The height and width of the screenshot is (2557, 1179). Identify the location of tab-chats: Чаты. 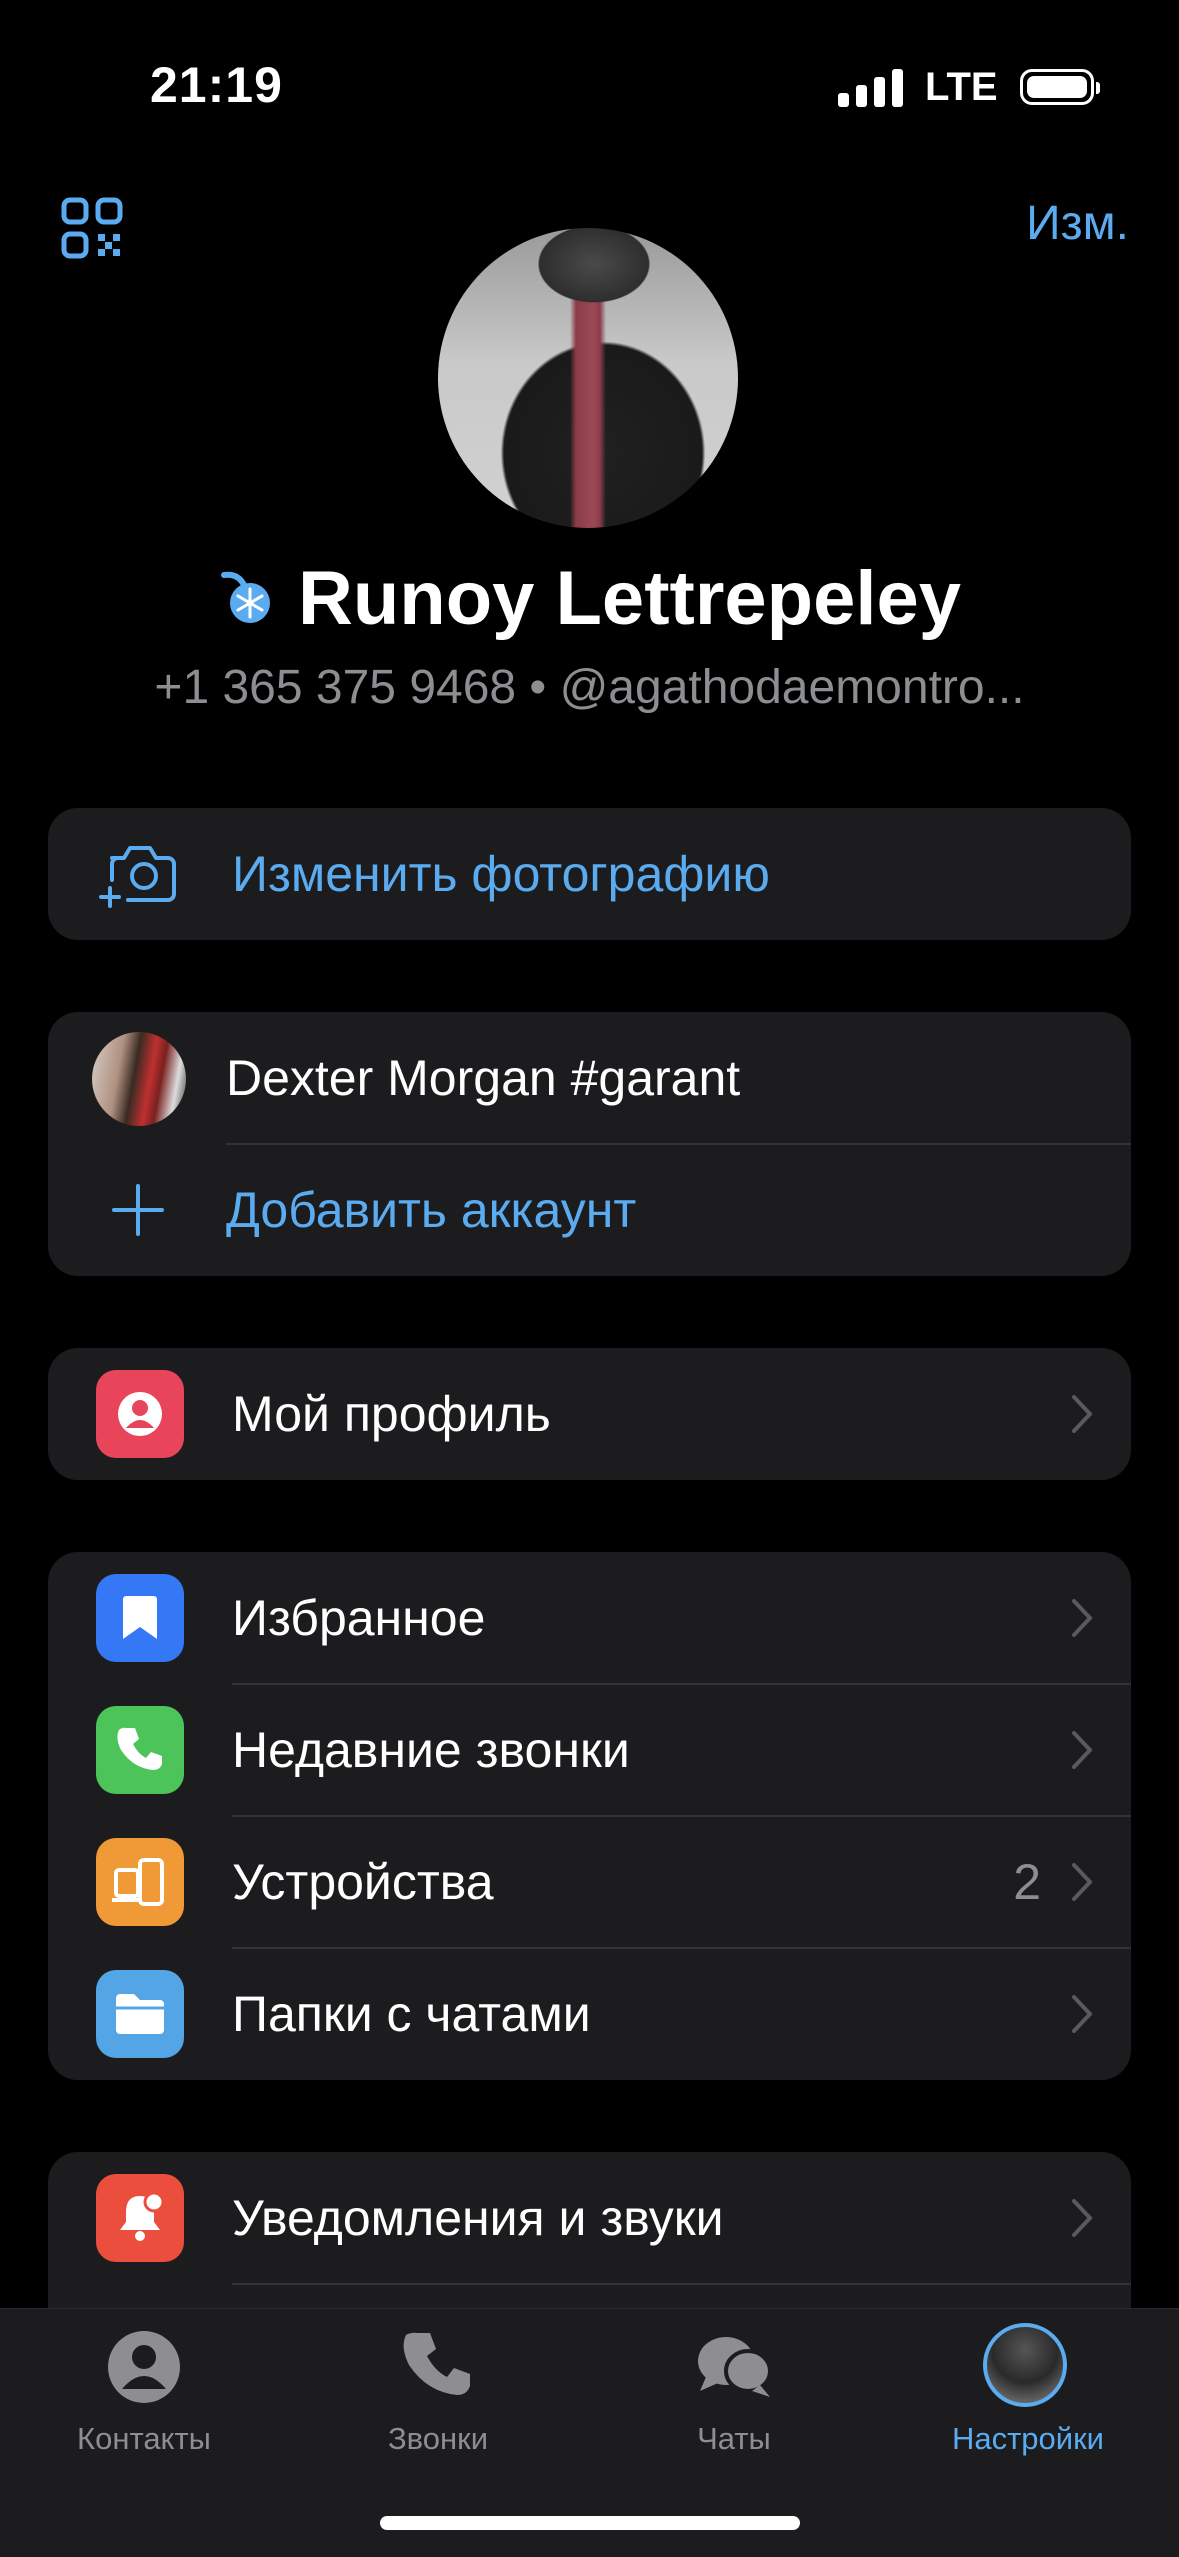
(734, 2399).